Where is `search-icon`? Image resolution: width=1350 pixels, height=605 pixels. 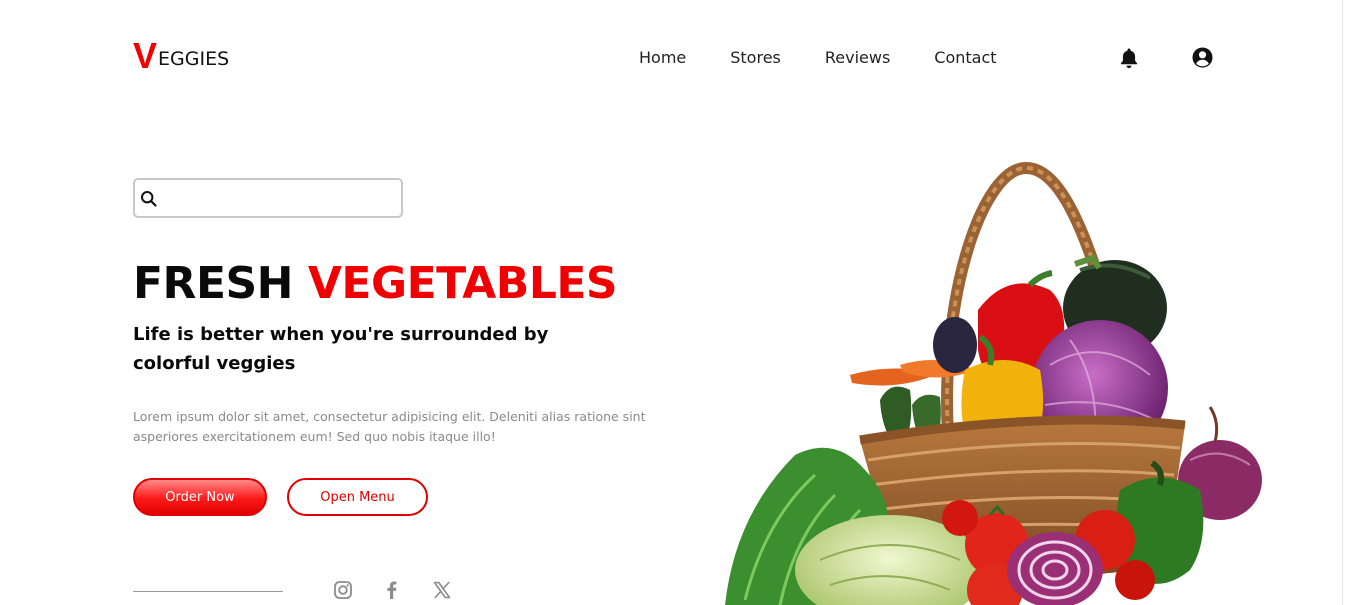
search-icon is located at coordinates (149, 199).